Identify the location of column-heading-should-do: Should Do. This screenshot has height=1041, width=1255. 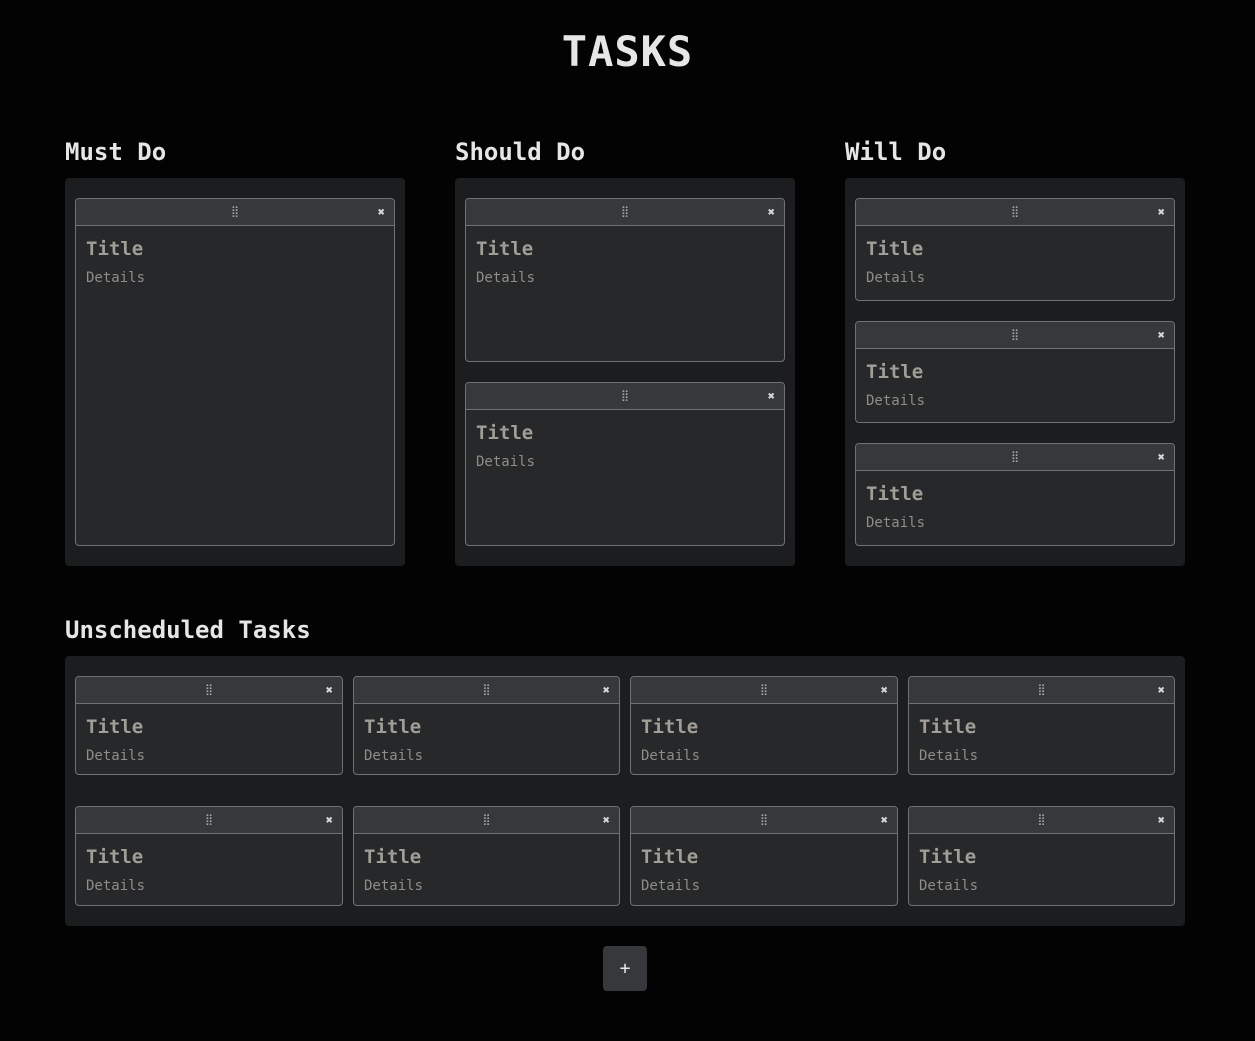
(520, 152).